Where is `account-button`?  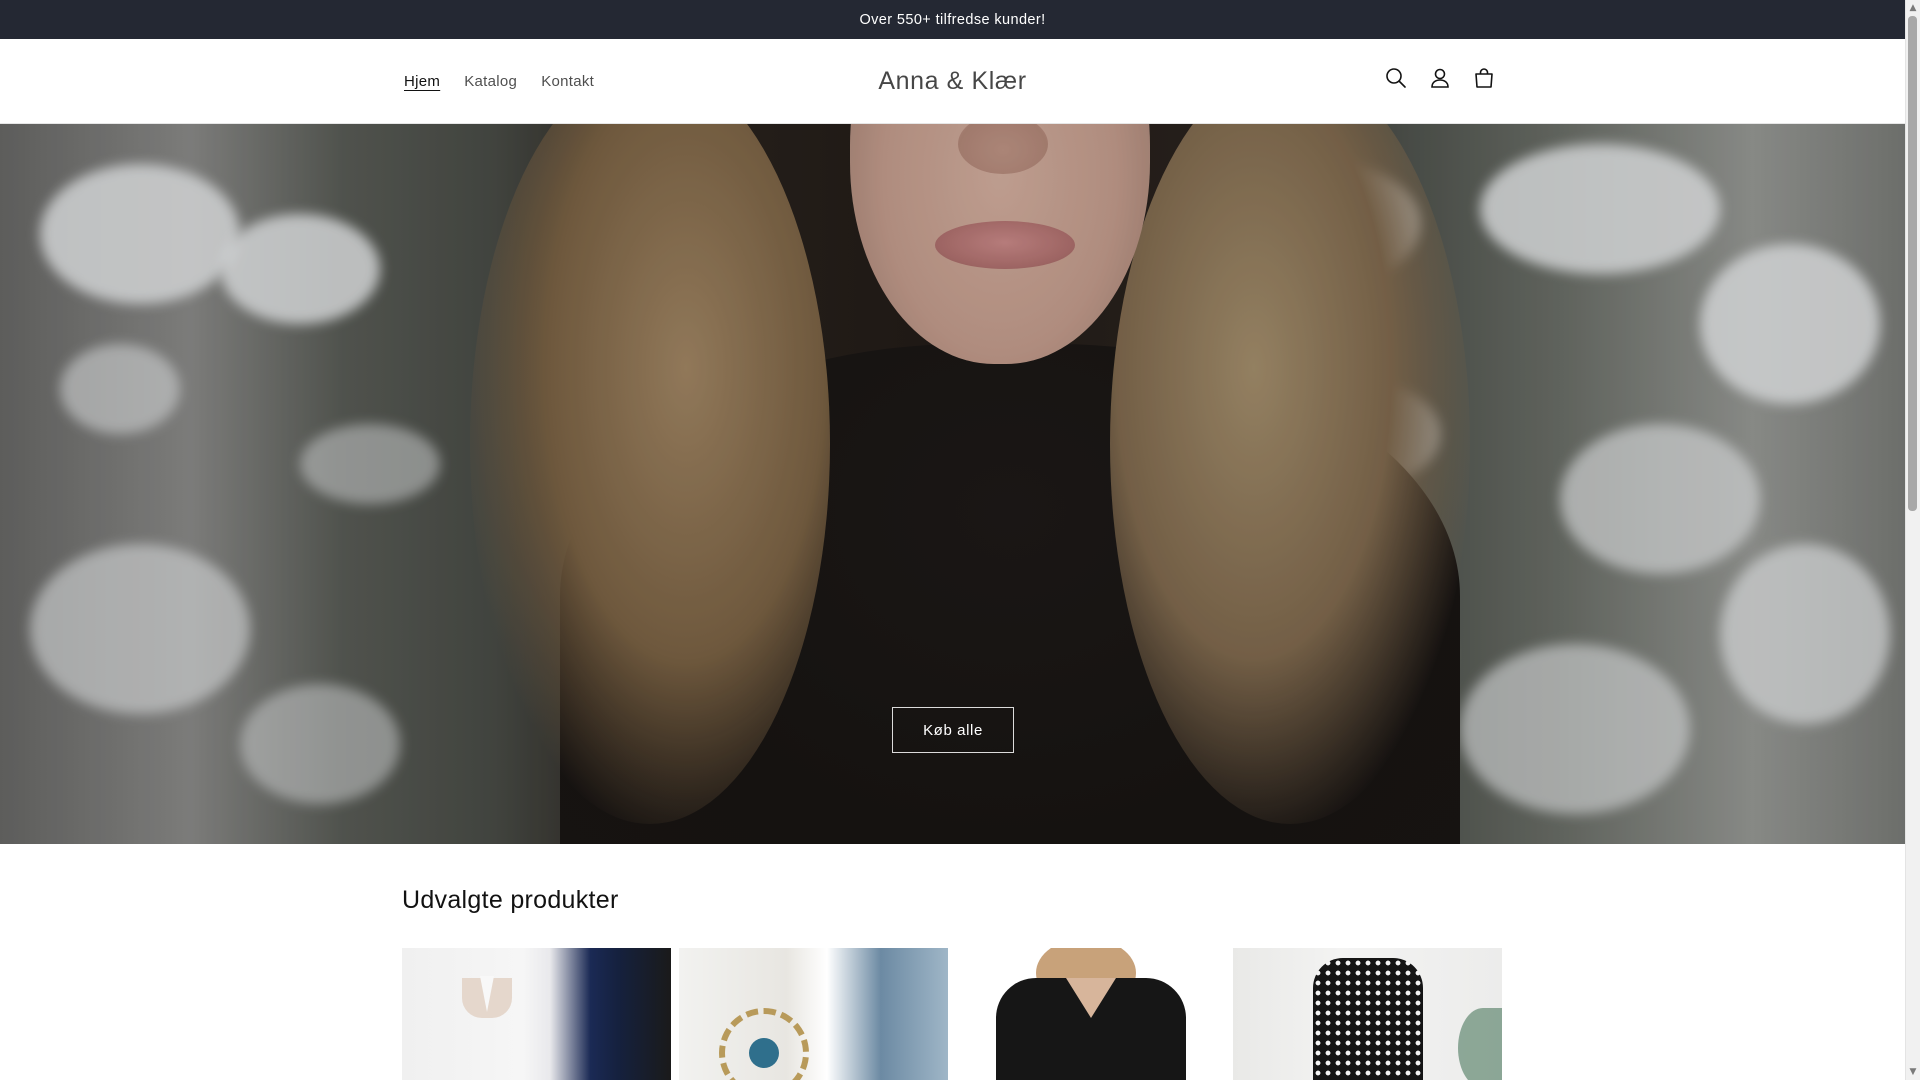
account-button is located at coordinates (1440, 78).